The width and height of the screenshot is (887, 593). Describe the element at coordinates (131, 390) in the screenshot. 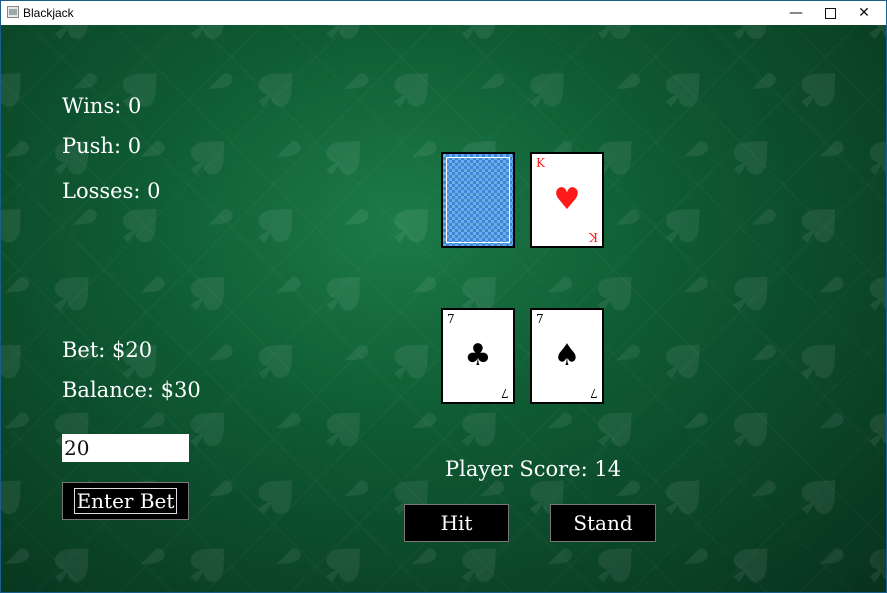

I see `balance-label: Balance: $30` at that location.